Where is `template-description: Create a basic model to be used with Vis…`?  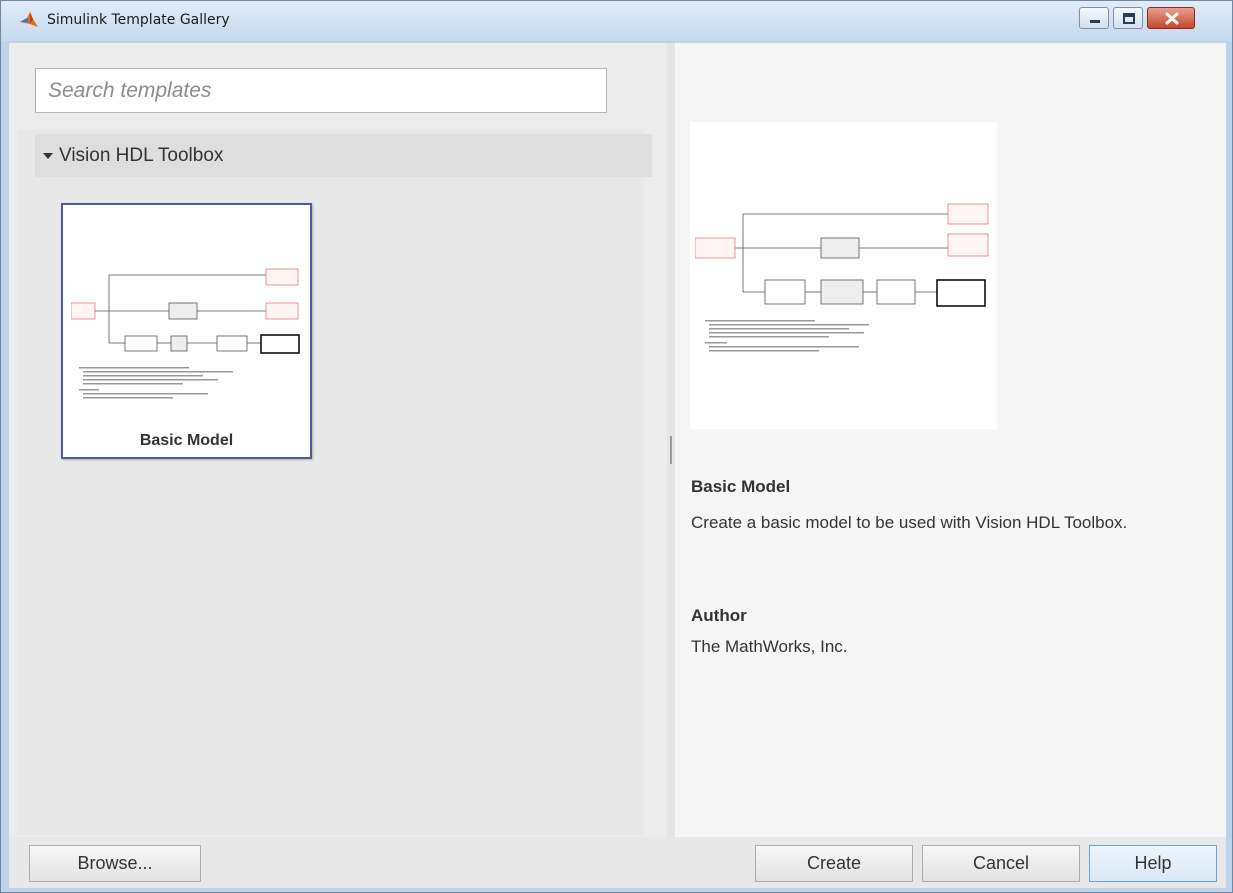
template-description: Create a basic model to be used with Vis… is located at coordinates (909, 522).